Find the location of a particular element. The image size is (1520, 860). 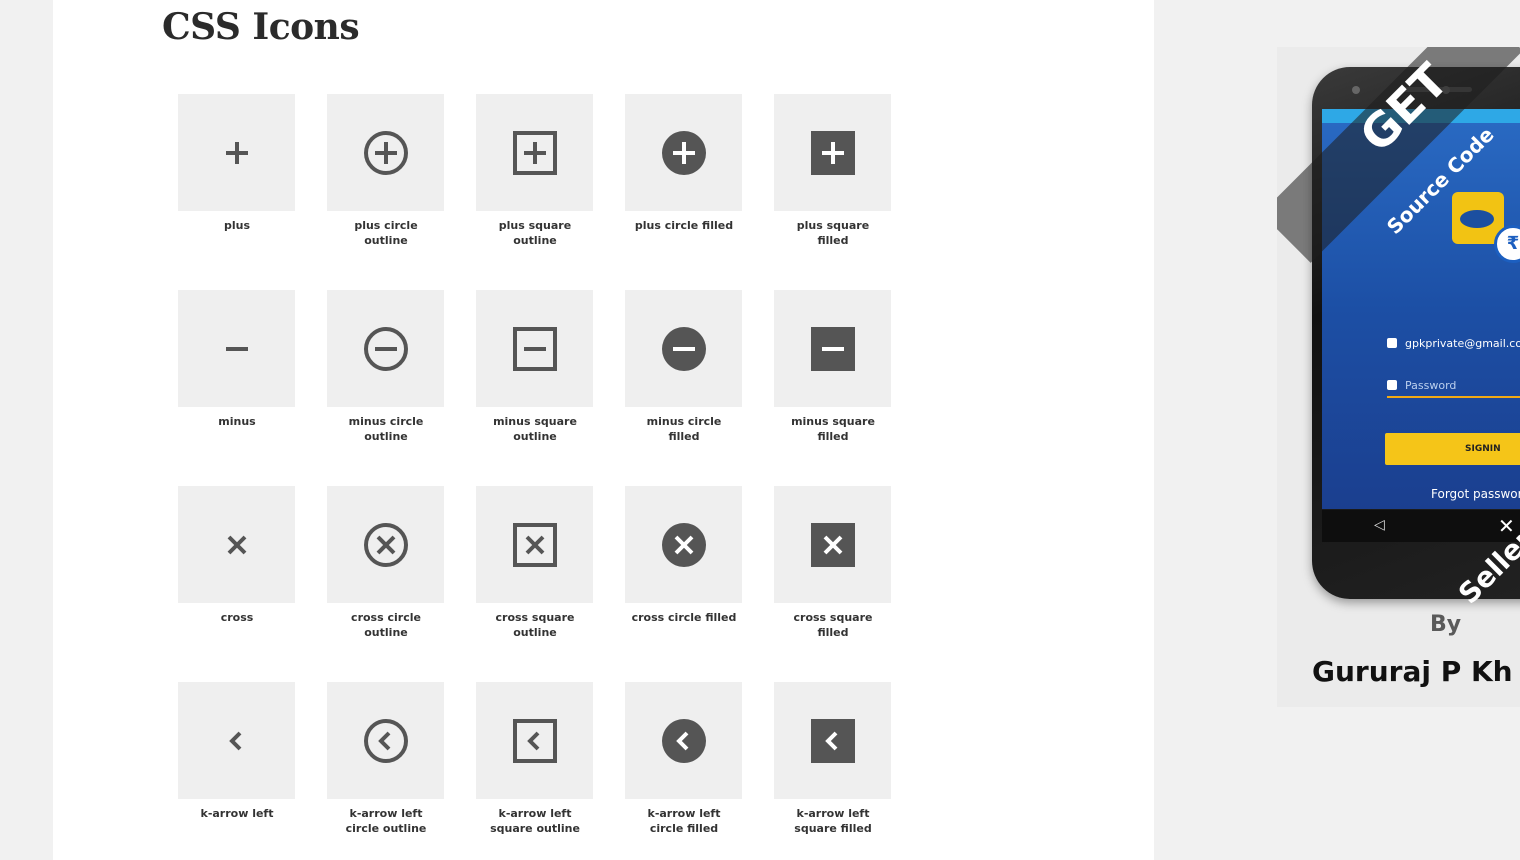

icon-label: cross square filled is located at coordinates (833, 625).